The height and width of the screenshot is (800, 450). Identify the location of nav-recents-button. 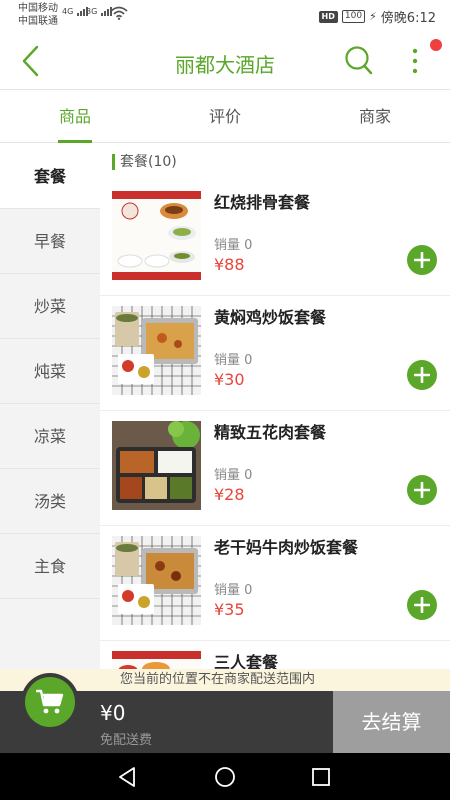
(321, 777).